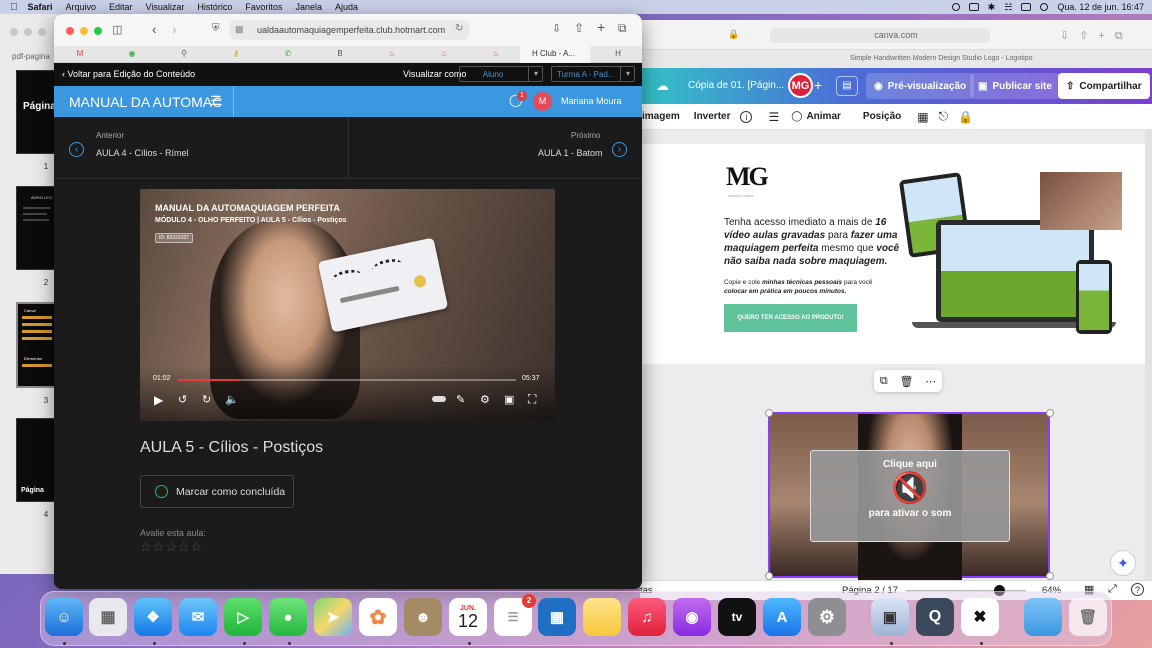 The width and height of the screenshot is (1152, 648). What do you see at coordinates (818, 85) in the screenshot?
I see `add-collaborator-icon: +` at bounding box center [818, 85].